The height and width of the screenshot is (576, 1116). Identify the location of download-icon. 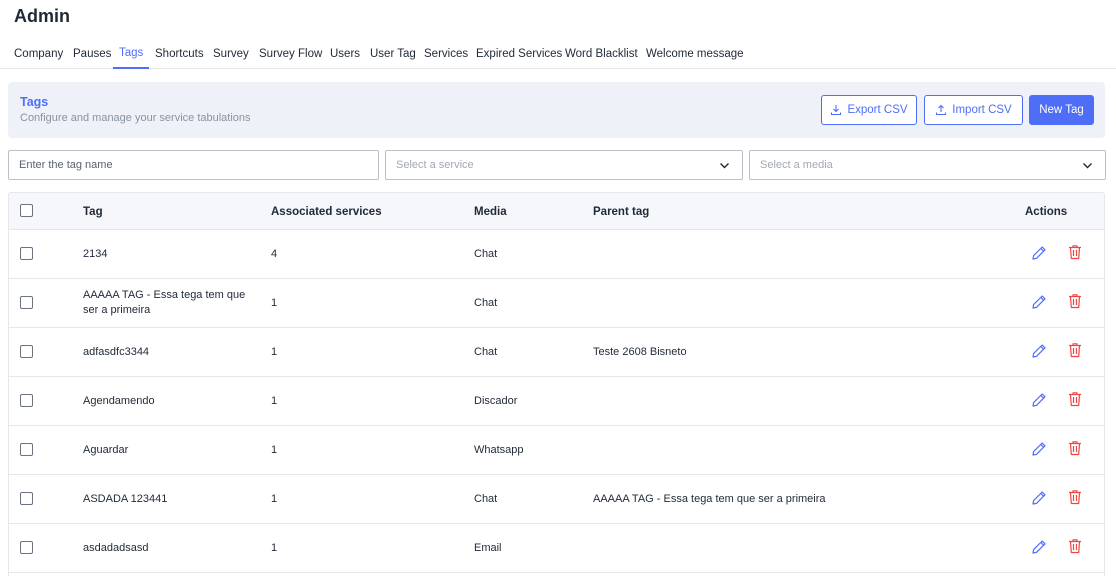
(836, 110).